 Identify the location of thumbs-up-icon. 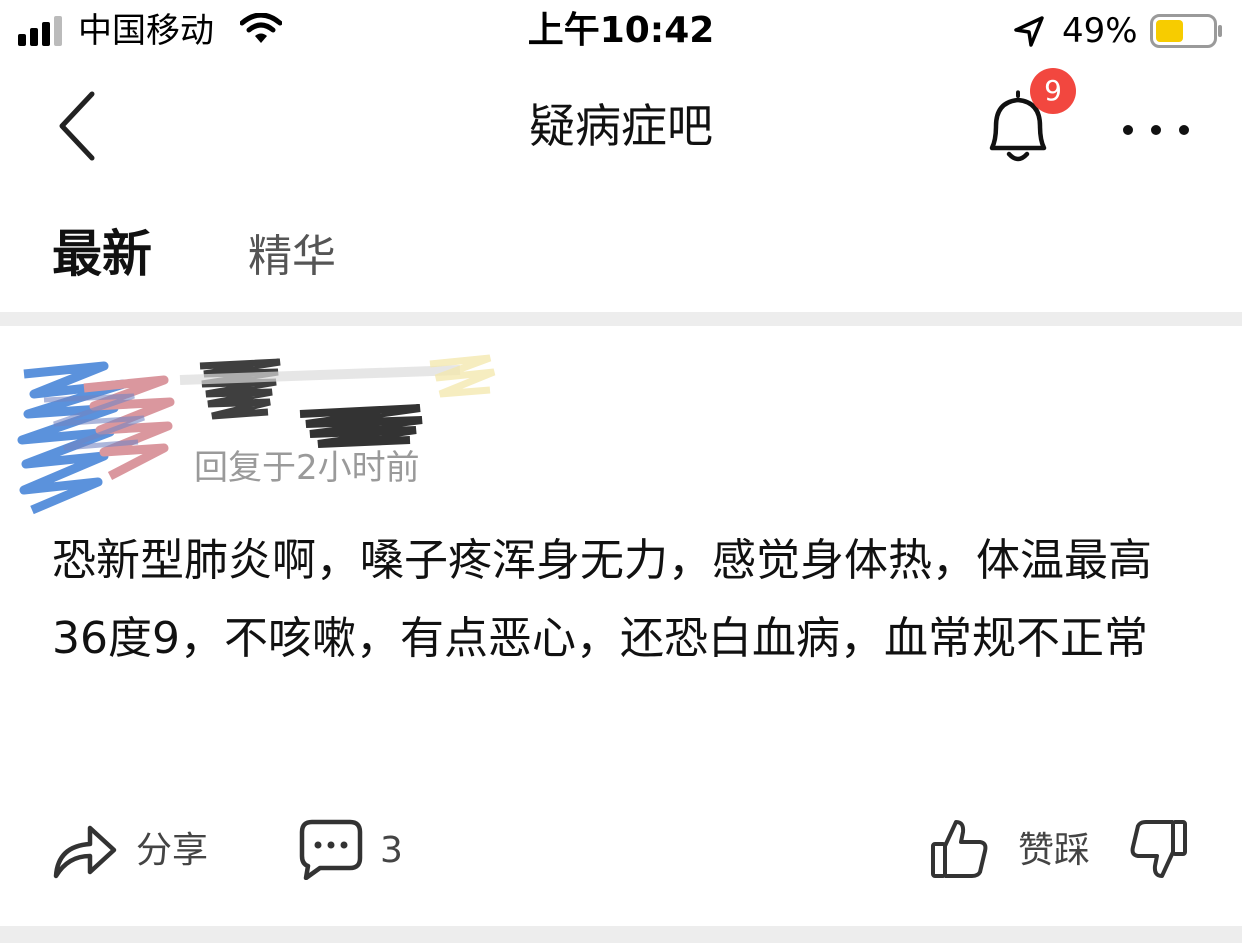
(959, 849).